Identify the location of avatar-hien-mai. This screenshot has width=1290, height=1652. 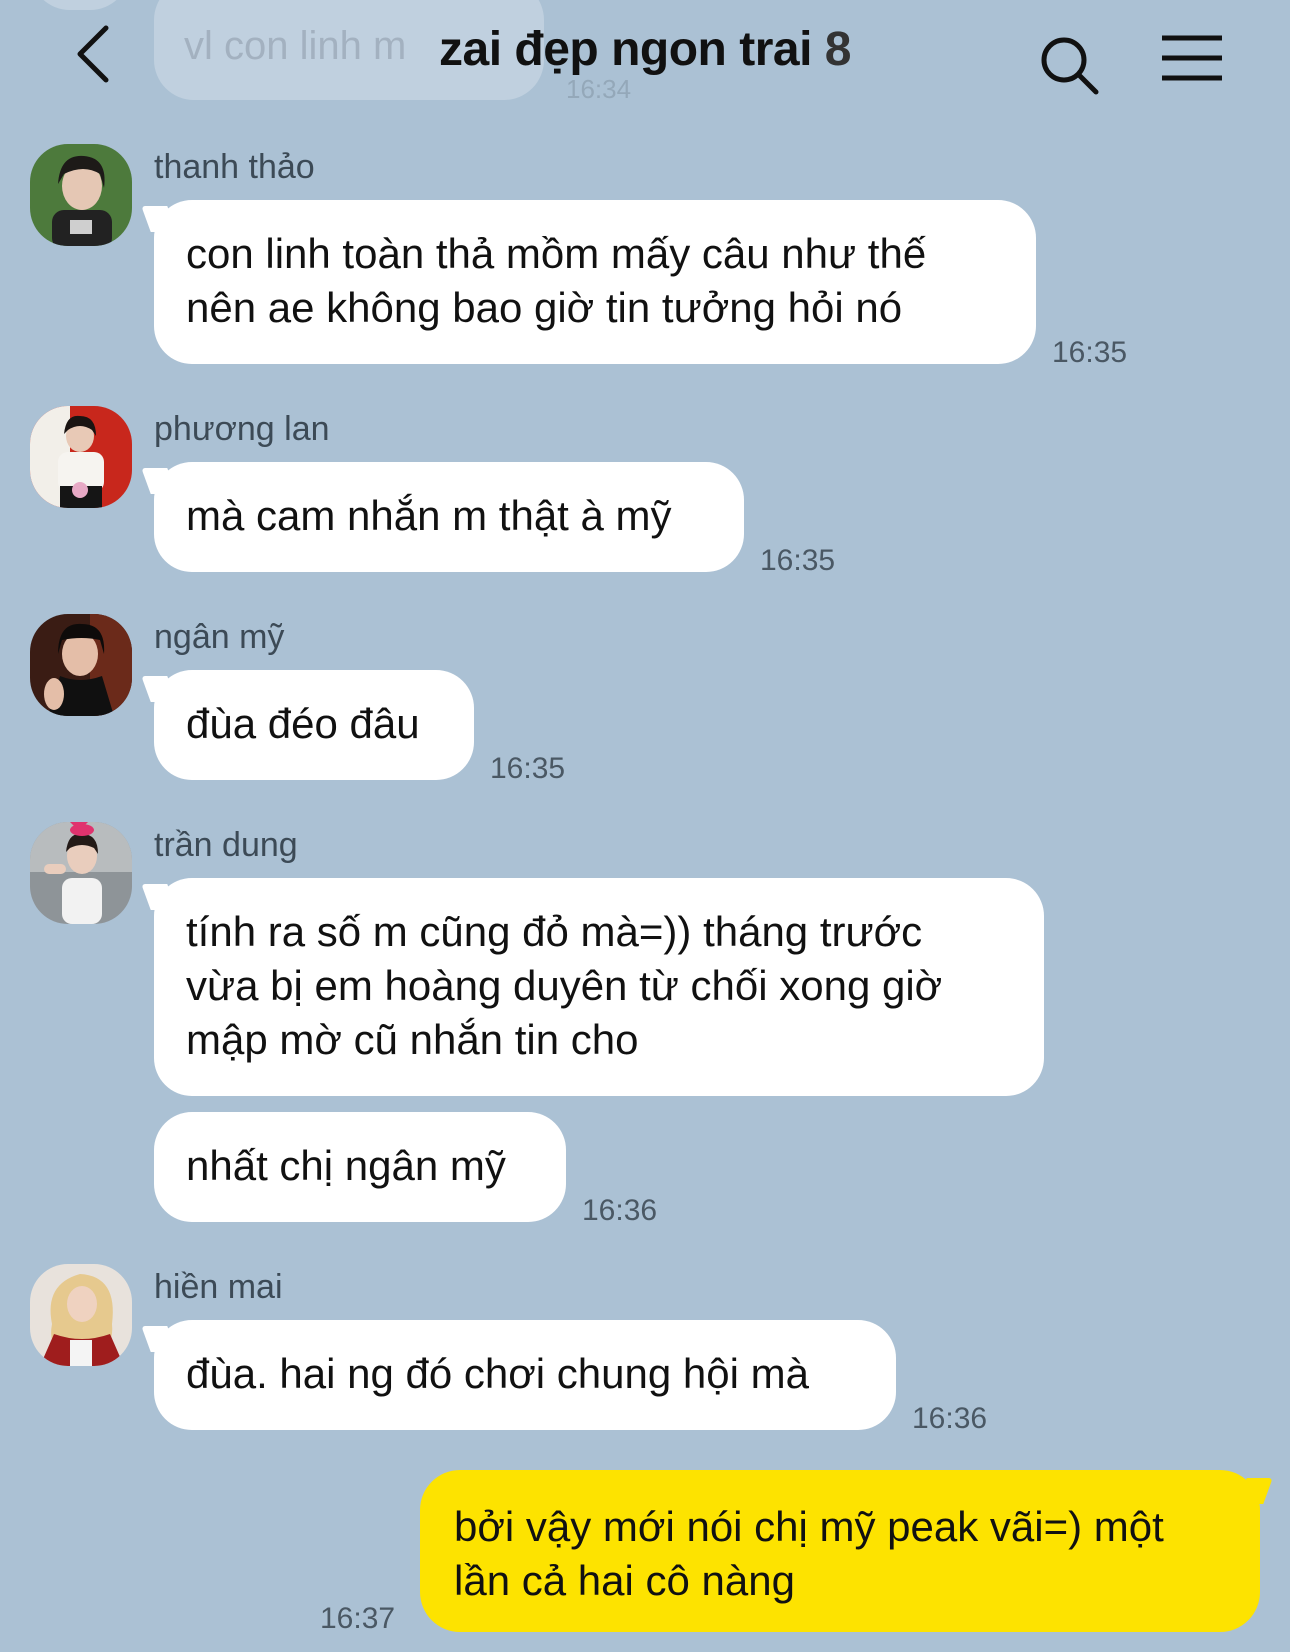
(81, 1315).